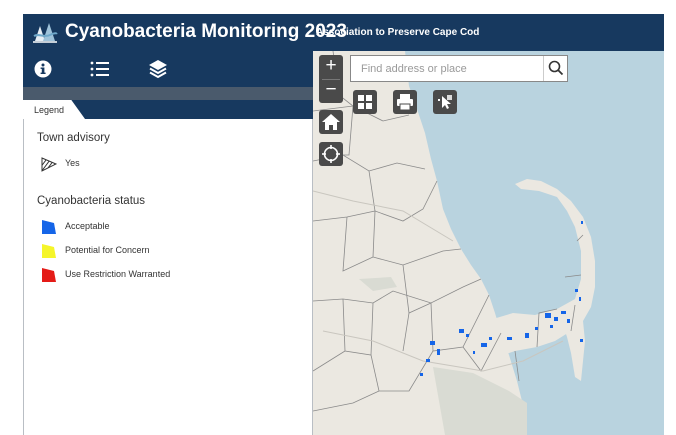 Image resolution: width=676 pixels, height=435 pixels. What do you see at coordinates (447, 68) in the screenshot?
I see `search-input` at bounding box center [447, 68].